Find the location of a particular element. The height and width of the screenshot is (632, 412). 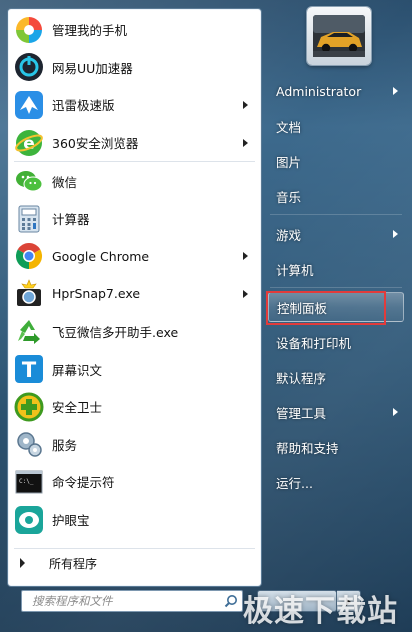

phone-manager-icon is located at coordinates (29, 30).